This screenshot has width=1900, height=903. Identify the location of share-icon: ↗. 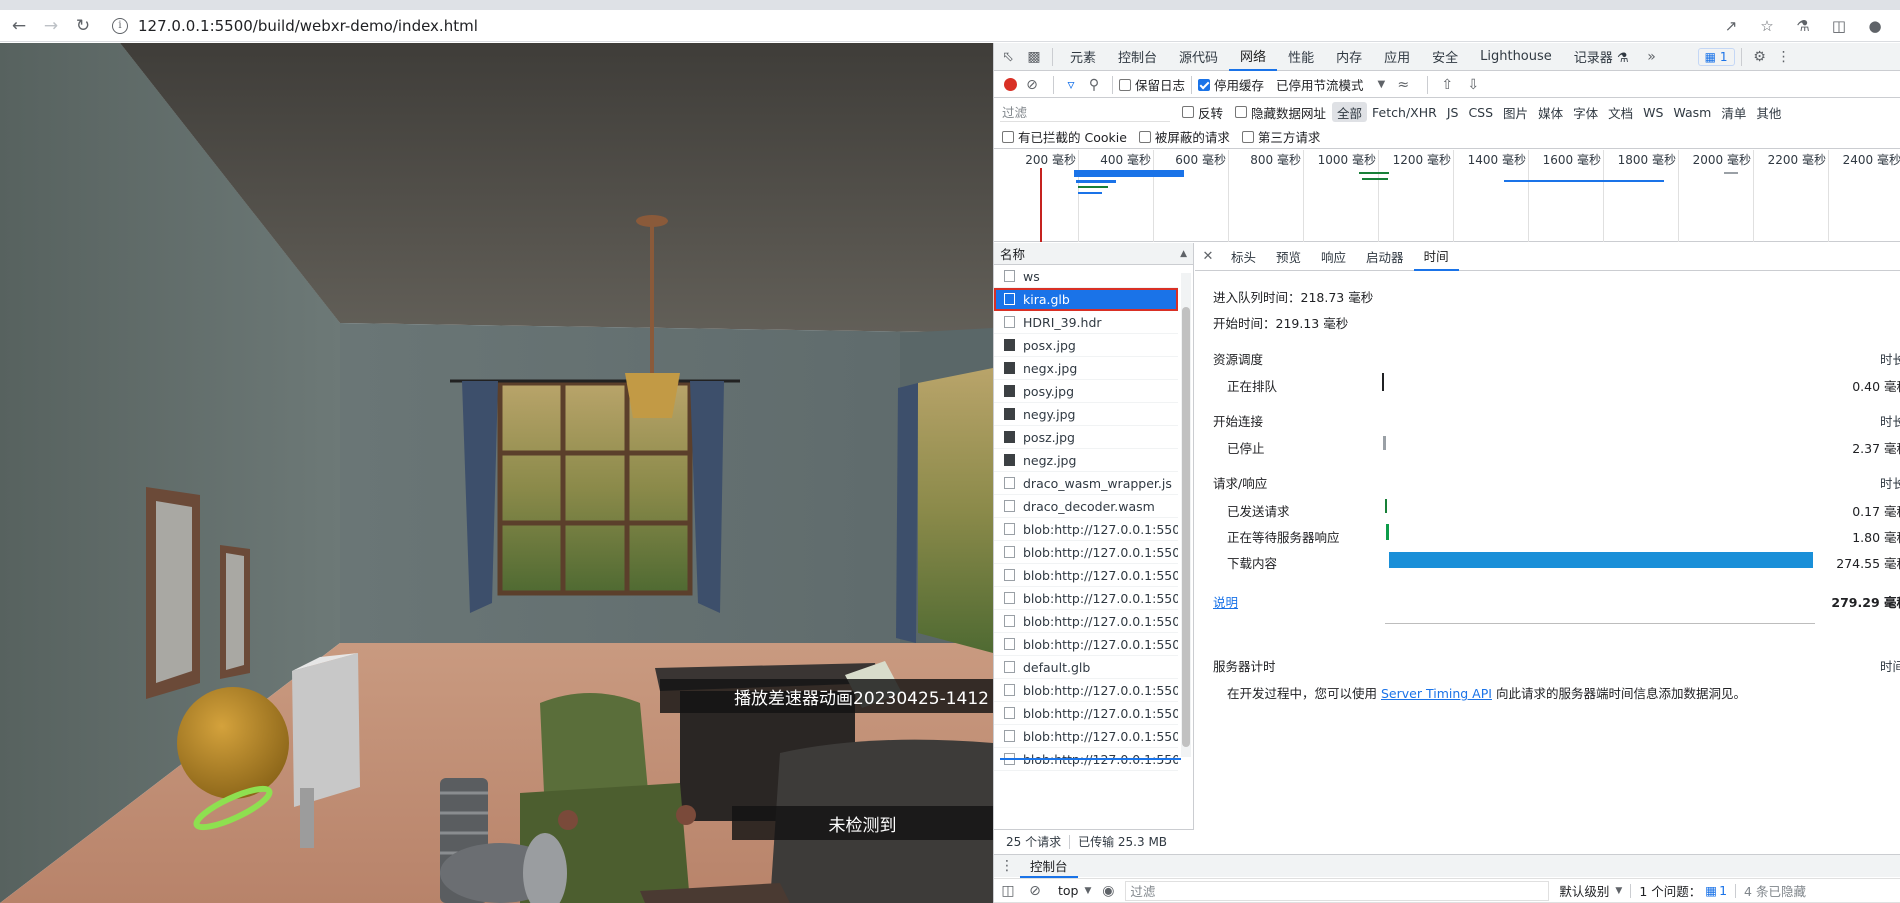
(1731, 26).